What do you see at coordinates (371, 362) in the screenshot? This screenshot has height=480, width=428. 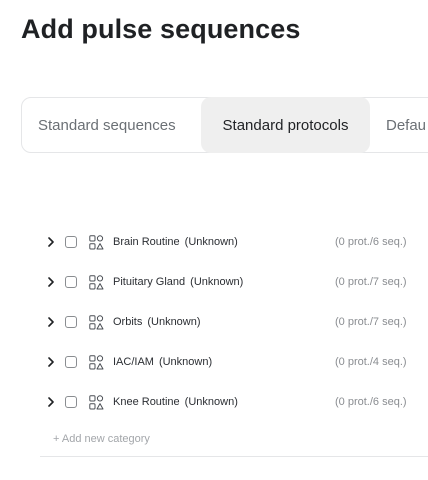 I see `category-counts: (0 prot./4 seq.)` at bounding box center [371, 362].